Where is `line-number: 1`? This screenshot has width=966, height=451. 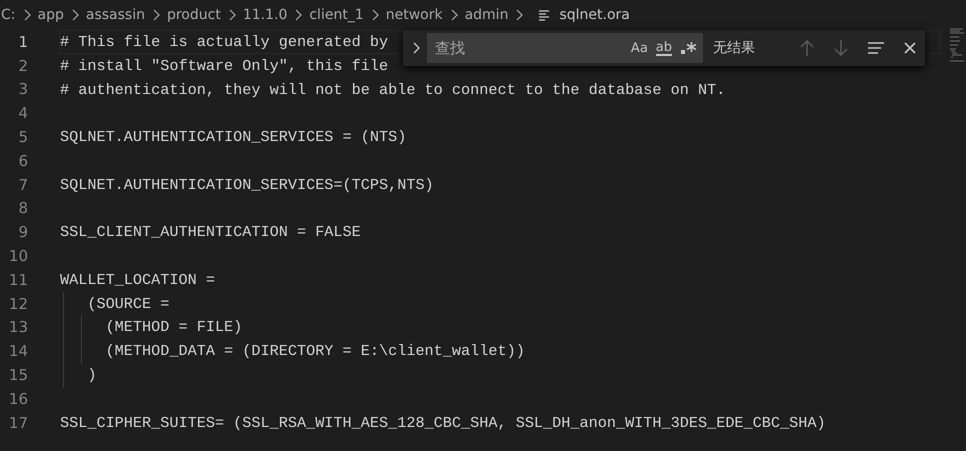
line-number: 1 is located at coordinates (22, 41).